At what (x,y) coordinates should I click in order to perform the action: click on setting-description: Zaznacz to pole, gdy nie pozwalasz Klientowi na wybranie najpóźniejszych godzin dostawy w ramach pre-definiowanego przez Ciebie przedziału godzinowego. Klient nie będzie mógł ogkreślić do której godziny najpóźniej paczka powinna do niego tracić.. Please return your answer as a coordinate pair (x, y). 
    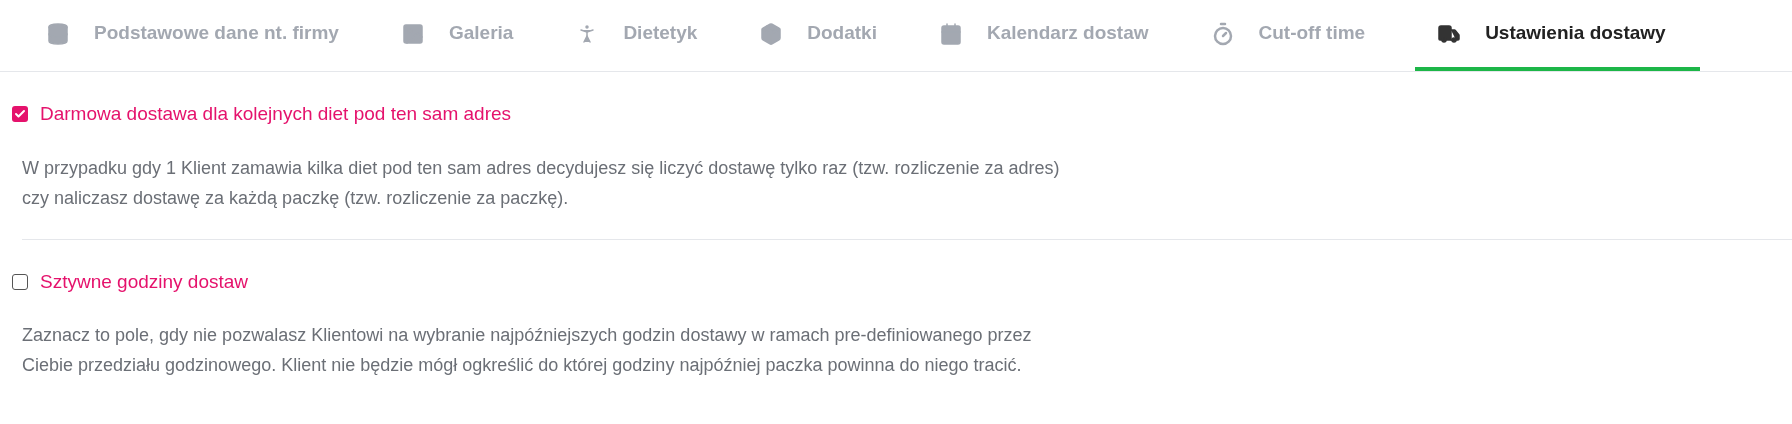
    Looking at the image, I should click on (527, 350).